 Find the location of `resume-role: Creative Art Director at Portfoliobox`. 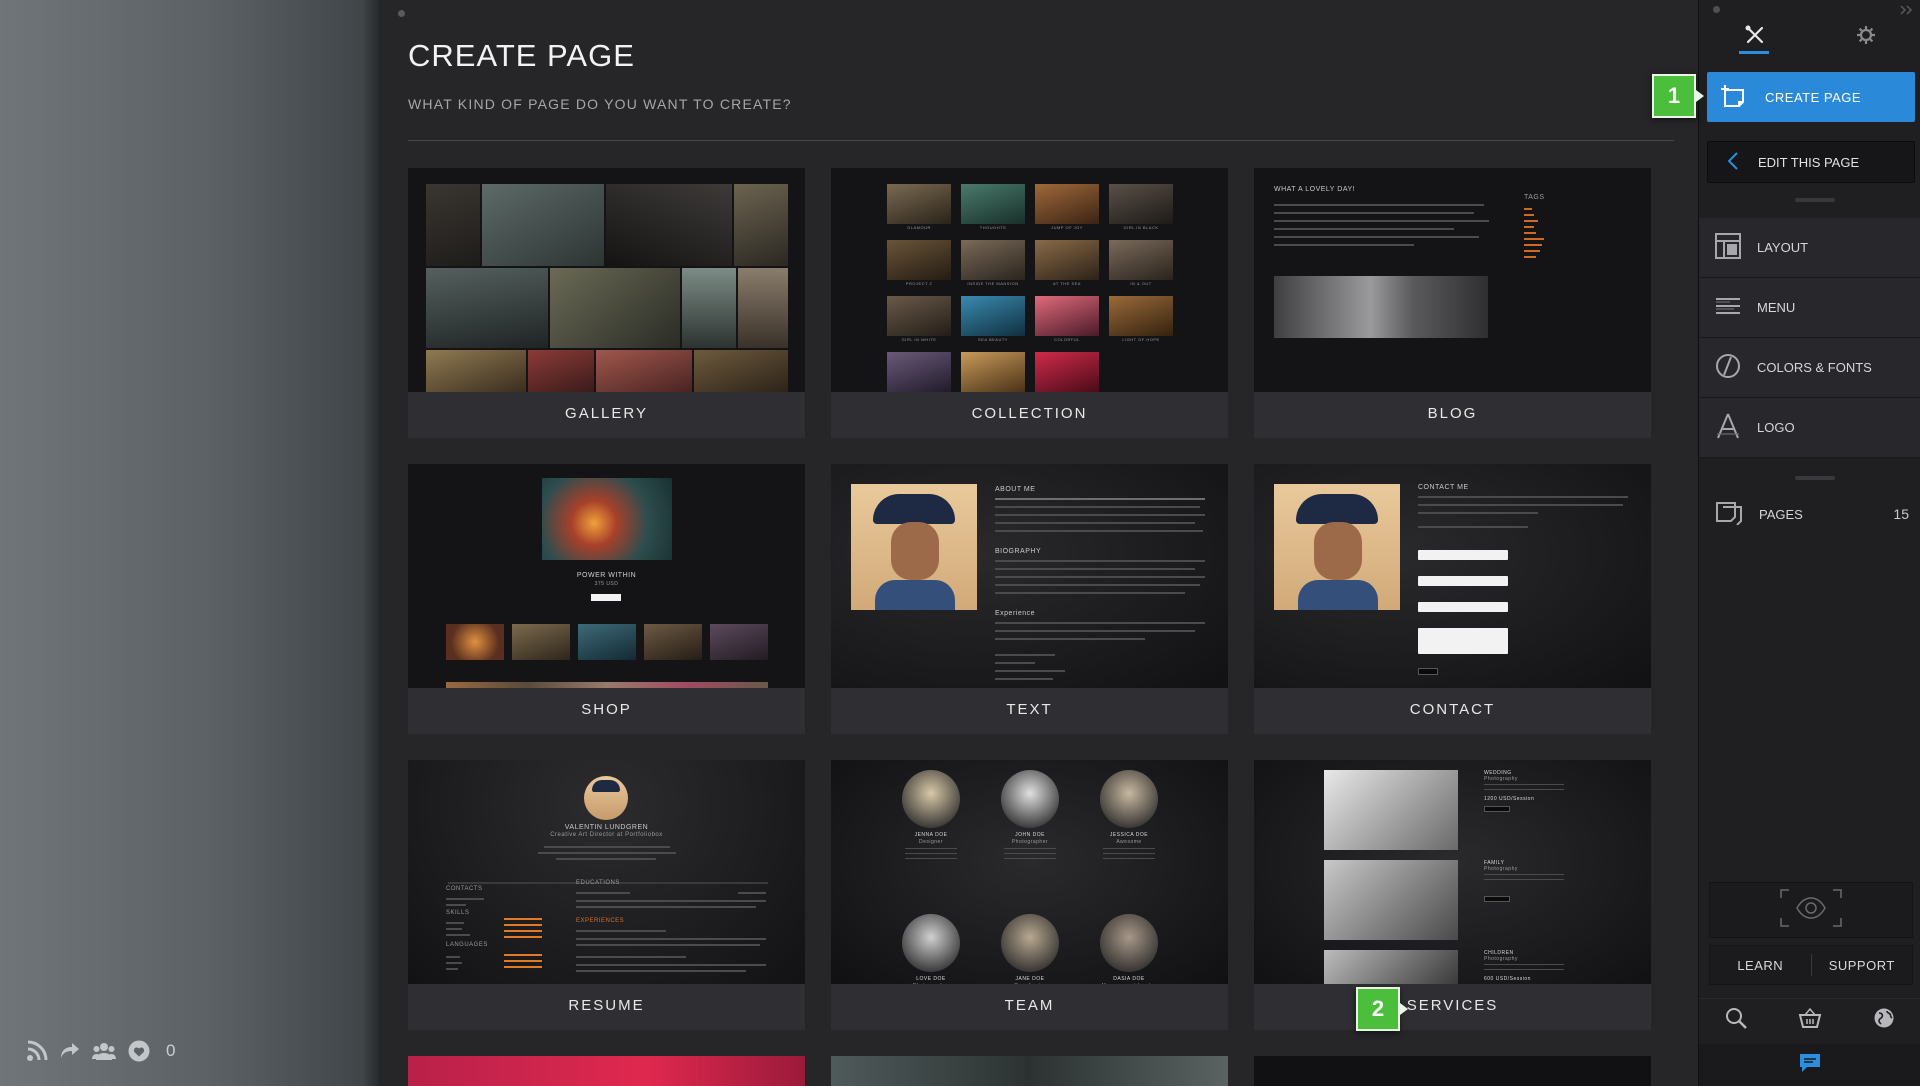

resume-role: Creative Art Director at Portfoliobox is located at coordinates (606, 835).